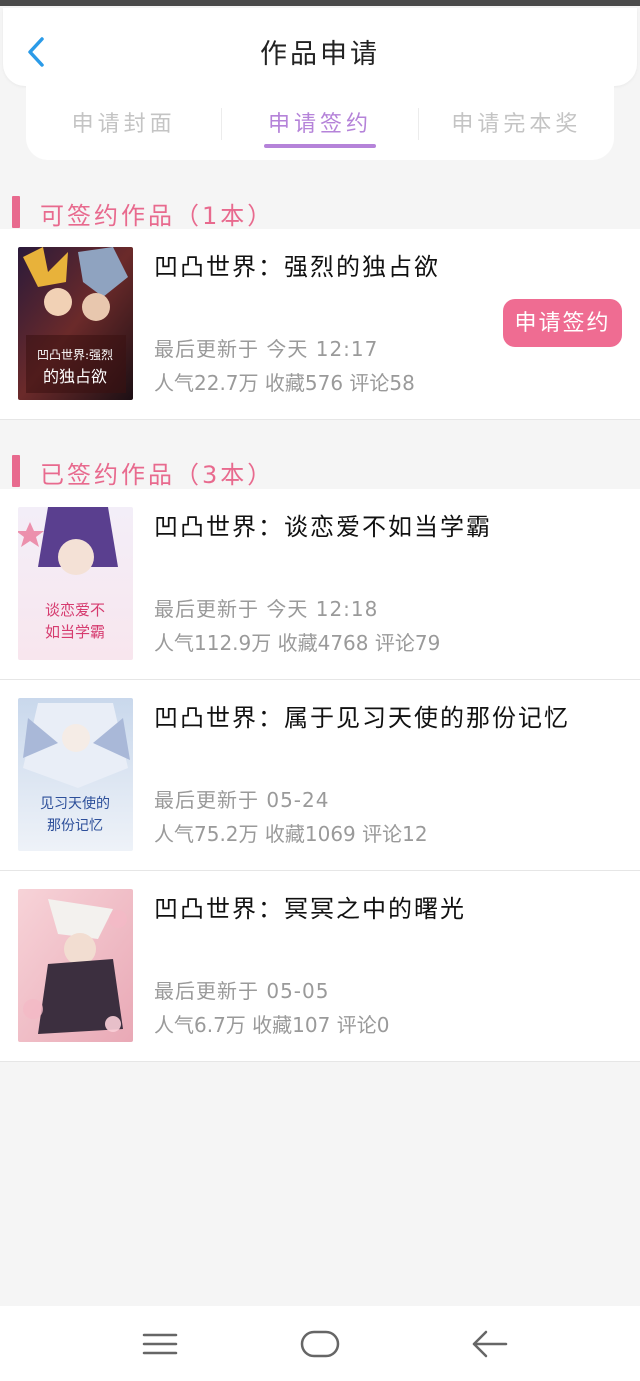 The height and width of the screenshot is (1381, 640). I want to click on book-stats: 人气75.2万 收藏1069 评论12, so click(291, 834).